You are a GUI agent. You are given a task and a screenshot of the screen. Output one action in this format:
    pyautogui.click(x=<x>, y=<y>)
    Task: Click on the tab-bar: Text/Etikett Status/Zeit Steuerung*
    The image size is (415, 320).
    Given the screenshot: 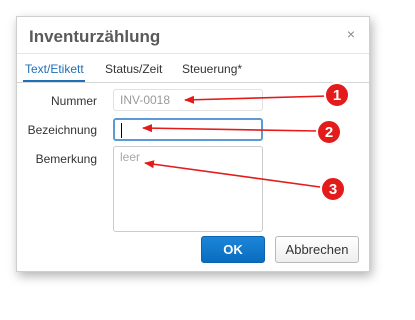 What is the action you would take?
    pyautogui.click(x=193, y=68)
    